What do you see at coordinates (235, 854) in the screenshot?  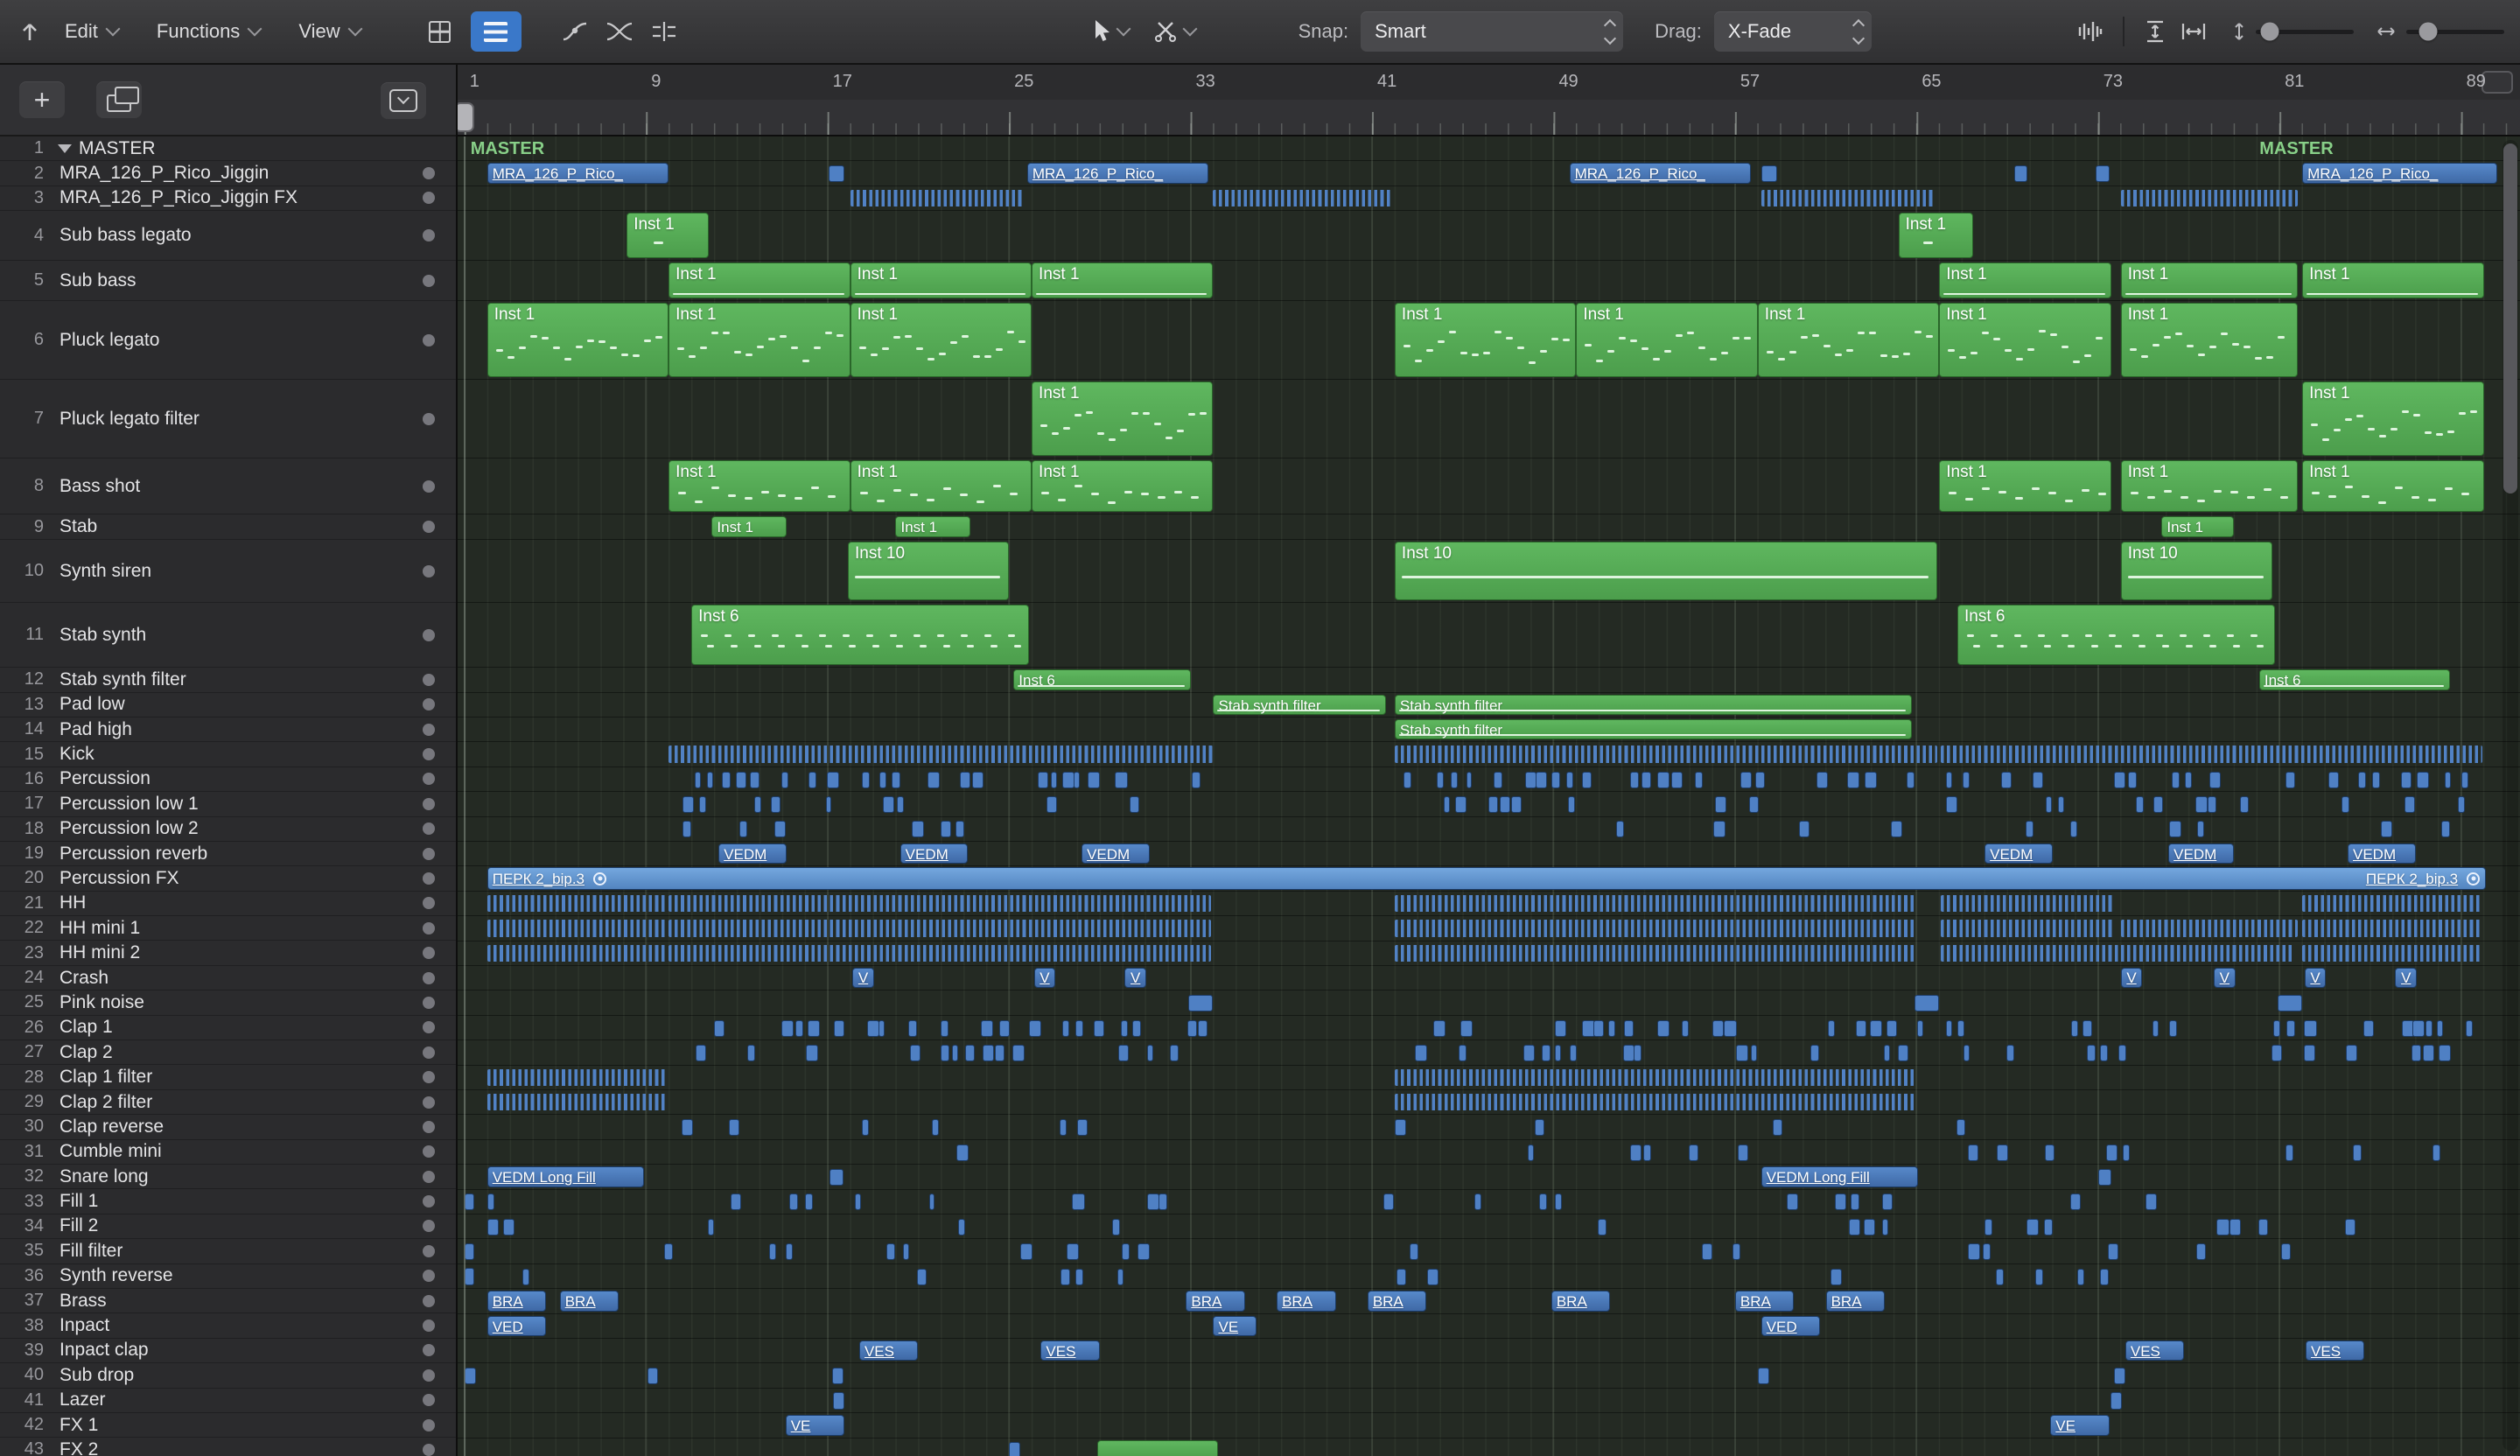 I see `track-name: Percussion reverb` at bounding box center [235, 854].